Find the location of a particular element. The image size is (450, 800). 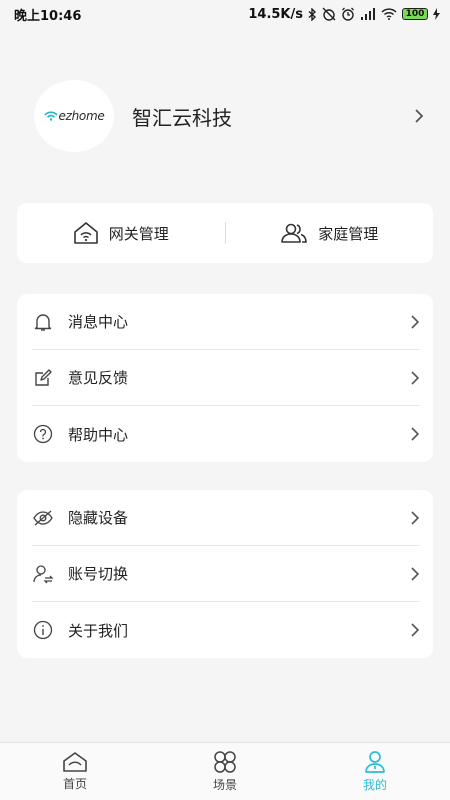

wifi-icon is located at coordinates (389, 14).